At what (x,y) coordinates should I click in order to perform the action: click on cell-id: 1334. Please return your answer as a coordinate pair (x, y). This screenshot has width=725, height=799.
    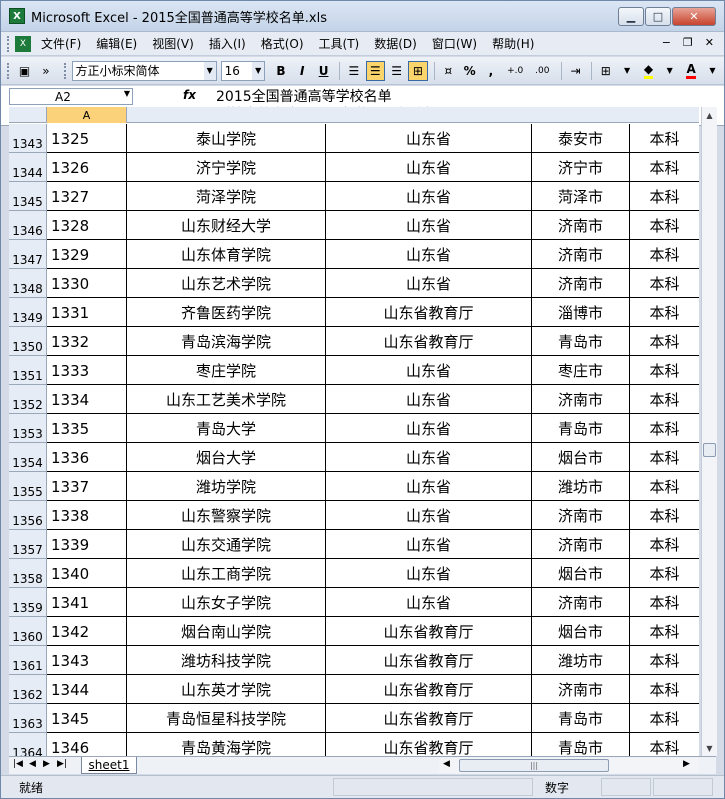
    Looking at the image, I should click on (87, 399).